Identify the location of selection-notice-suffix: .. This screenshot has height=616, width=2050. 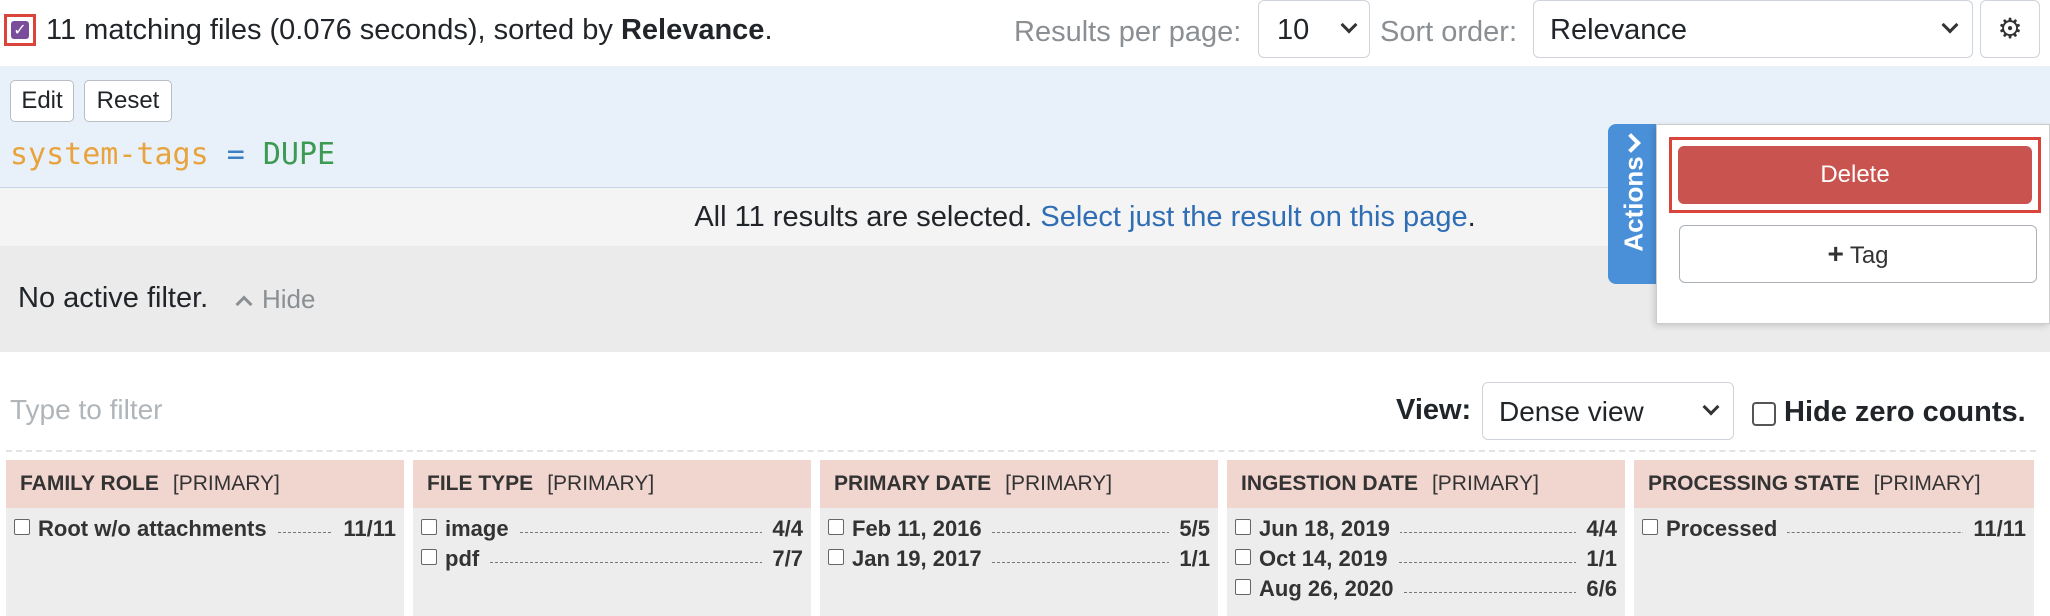
(1471, 217).